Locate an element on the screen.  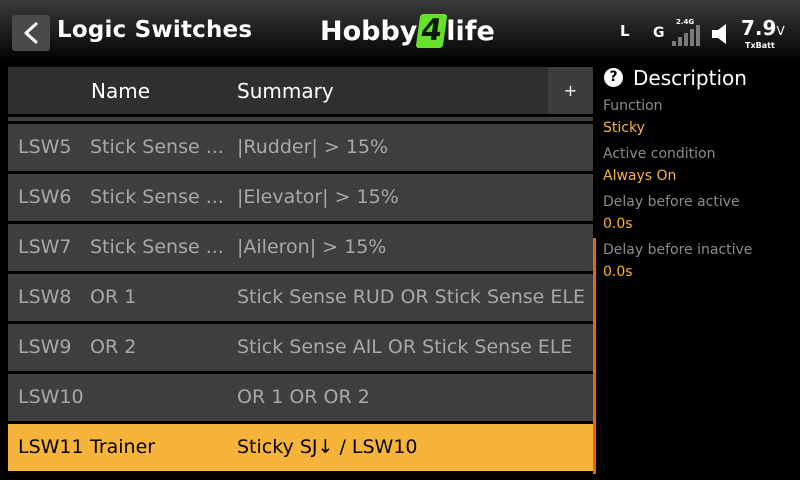
battery-voltage-unit: V is located at coordinates (780, 31).